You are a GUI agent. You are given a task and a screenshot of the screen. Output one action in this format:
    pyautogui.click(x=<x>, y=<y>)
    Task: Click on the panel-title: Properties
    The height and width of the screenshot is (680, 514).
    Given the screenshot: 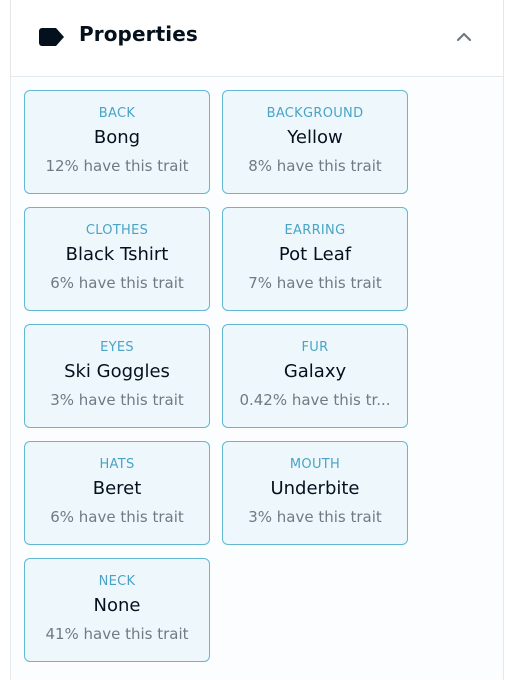 What is the action you would take?
    pyautogui.click(x=138, y=34)
    